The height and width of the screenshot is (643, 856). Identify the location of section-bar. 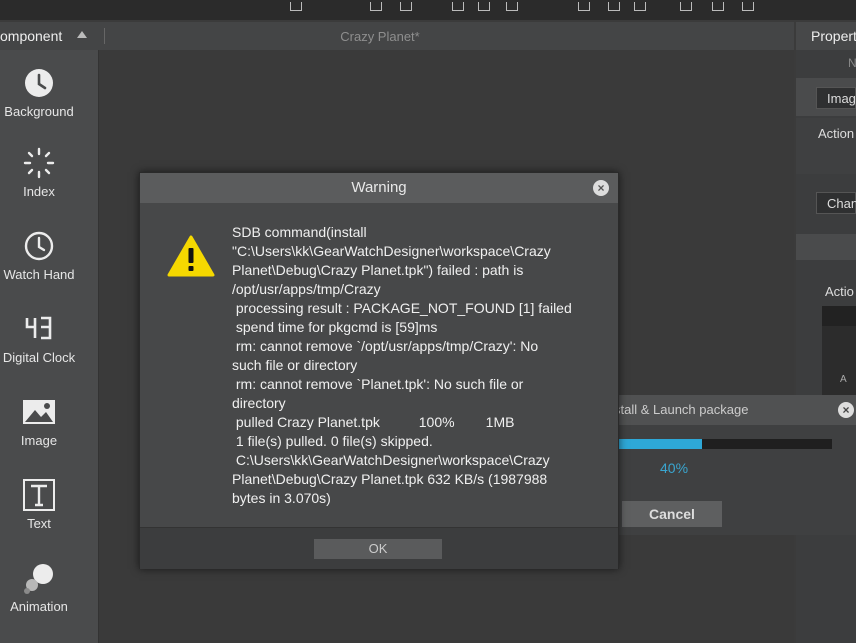
(826, 247).